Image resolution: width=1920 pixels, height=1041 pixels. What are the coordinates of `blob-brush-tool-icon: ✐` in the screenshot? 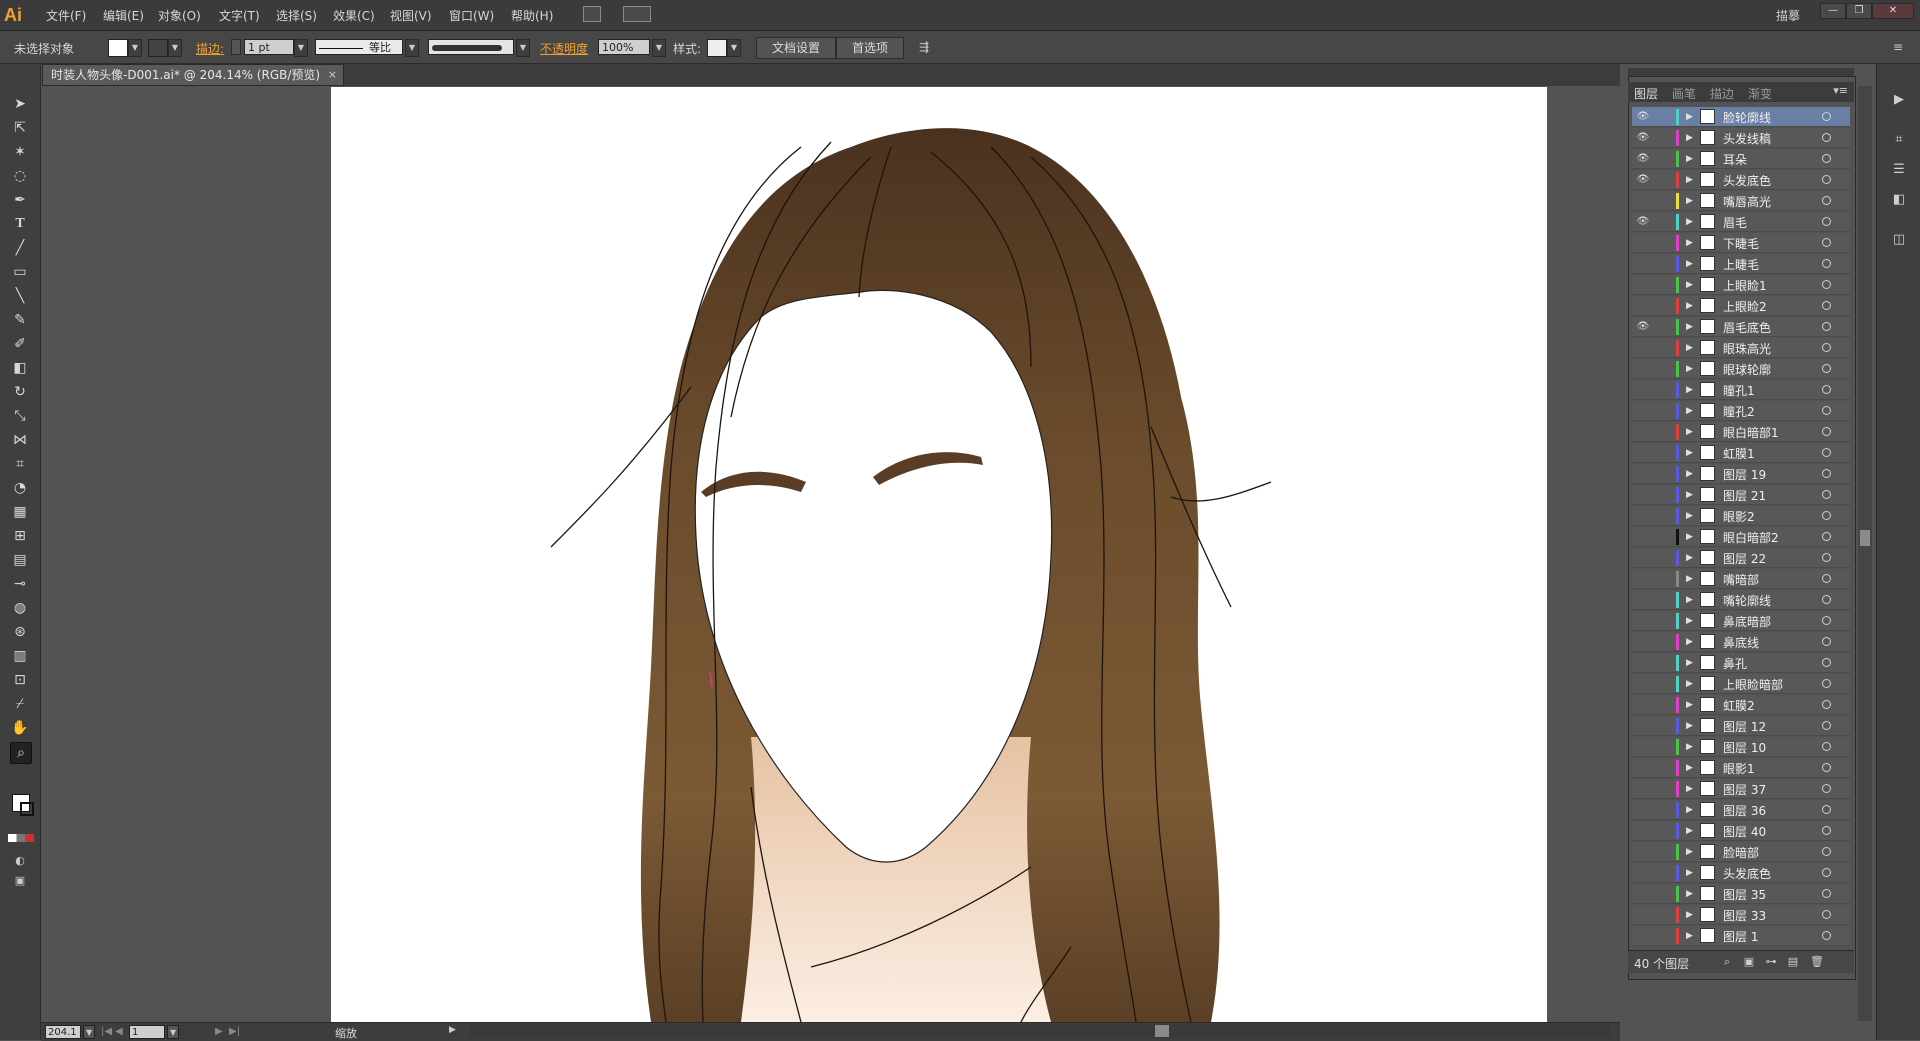 It's located at (20, 344).